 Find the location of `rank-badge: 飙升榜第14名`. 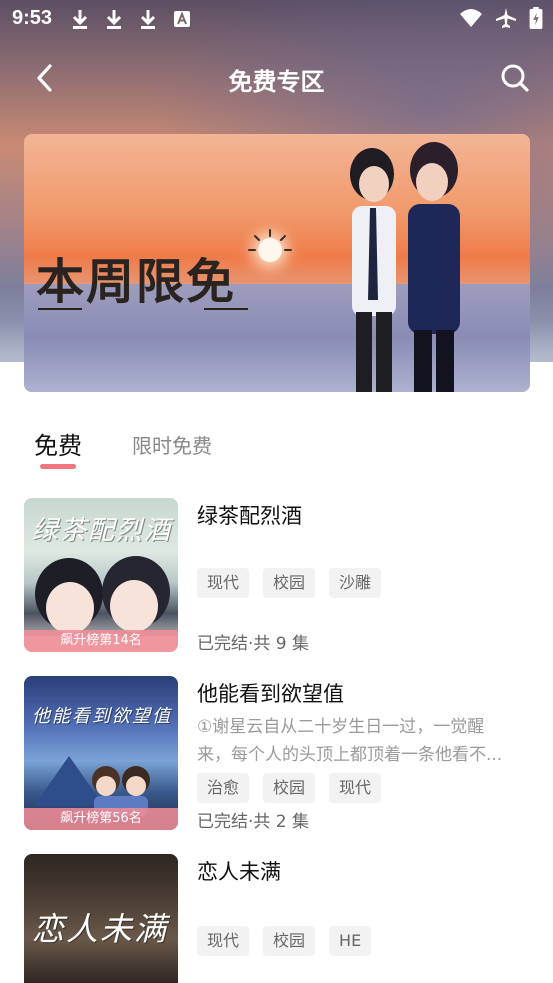

rank-badge: 飙升榜第14名 is located at coordinates (101, 641).